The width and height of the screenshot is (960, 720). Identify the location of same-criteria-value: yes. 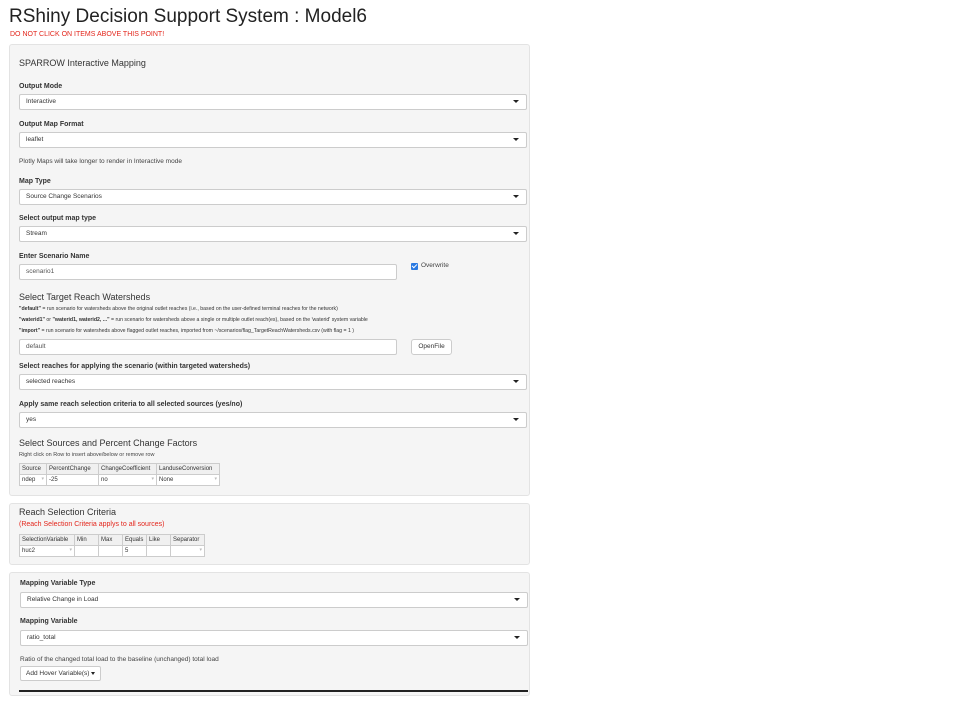
(31, 419).